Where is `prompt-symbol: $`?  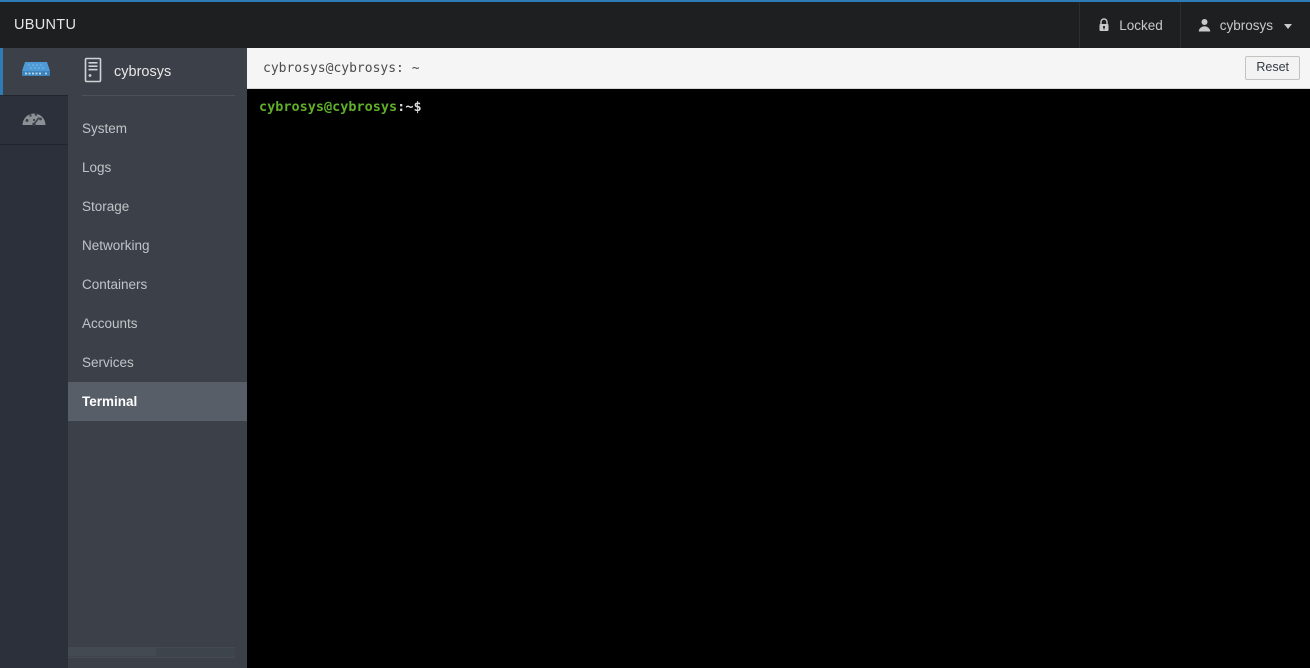 prompt-symbol: $ is located at coordinates (417, 107).